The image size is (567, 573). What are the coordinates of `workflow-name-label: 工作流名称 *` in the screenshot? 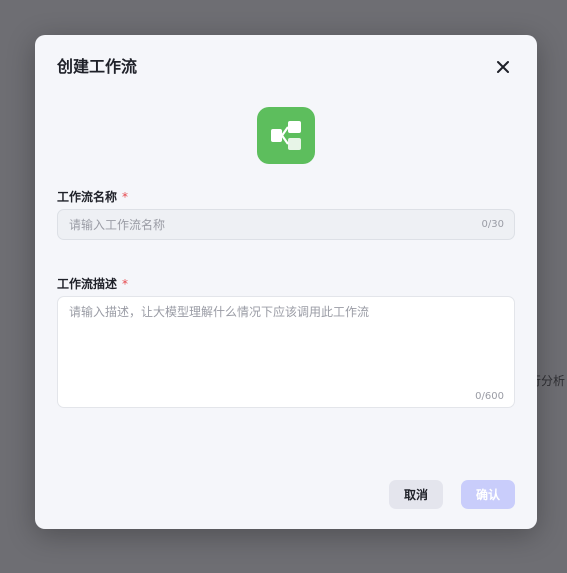 It's located at (92, 197).